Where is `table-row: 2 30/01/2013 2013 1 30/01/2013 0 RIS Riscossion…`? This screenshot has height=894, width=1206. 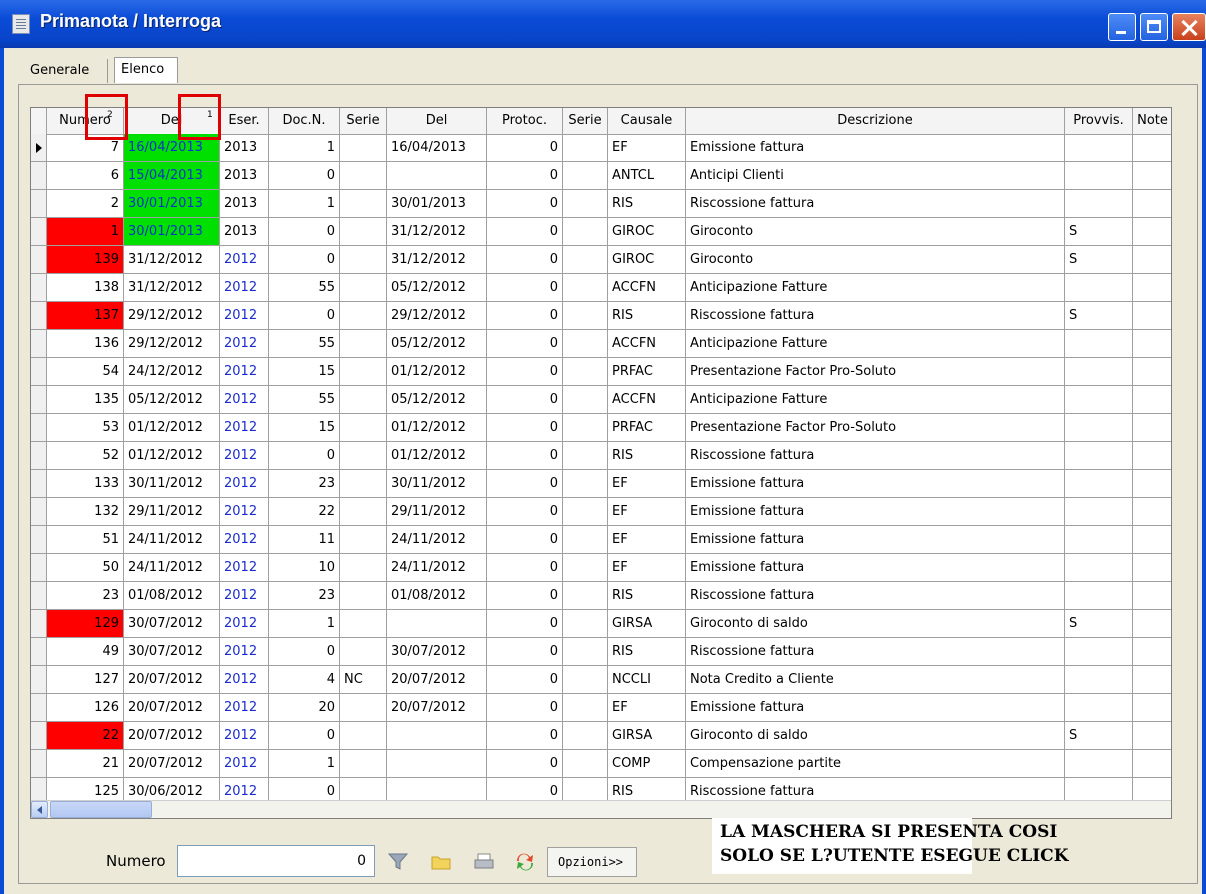
table-row: 2 30/01/2013 2013 1 30/01/2013 0 RIS Riscossion… is located at coordinates (601, 204).